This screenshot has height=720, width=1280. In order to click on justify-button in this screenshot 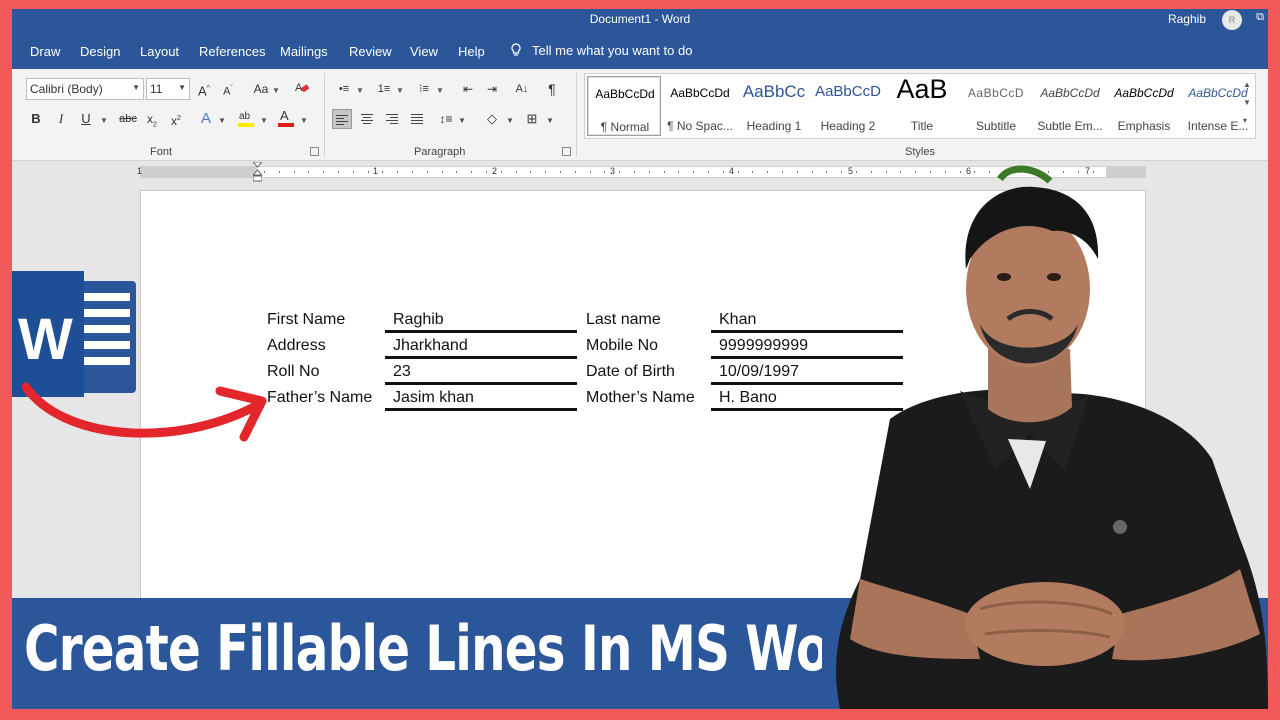, I will do `click(417, 119)`.